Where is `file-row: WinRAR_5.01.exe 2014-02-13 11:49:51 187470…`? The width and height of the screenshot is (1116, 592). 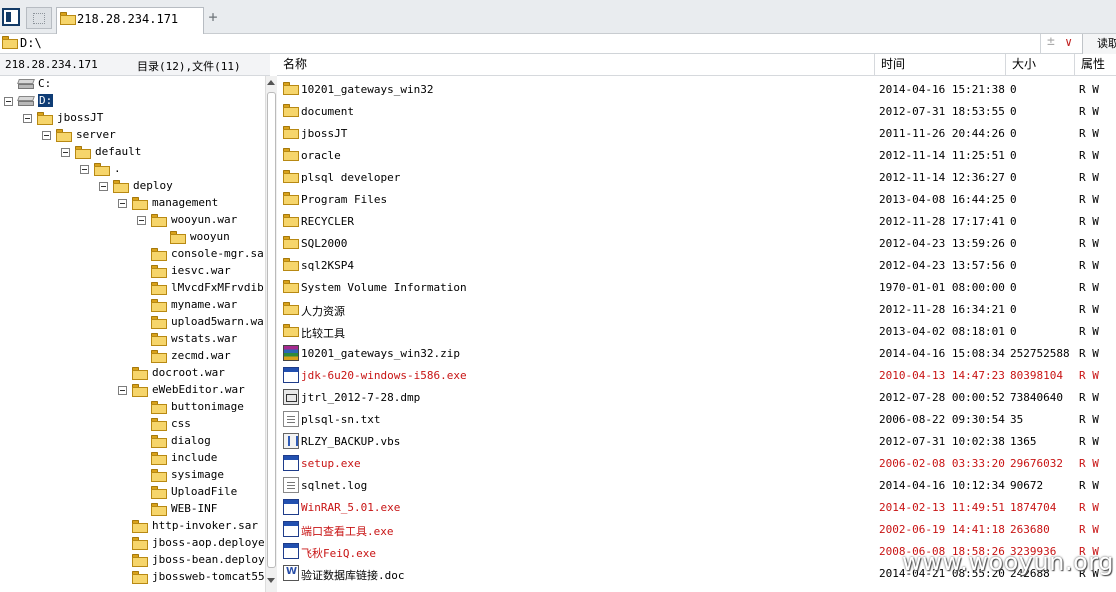 file-row: WinRAR_5.01.exe 2014-02-13 11:49:51 187470… is located at coordinates (696, 507).